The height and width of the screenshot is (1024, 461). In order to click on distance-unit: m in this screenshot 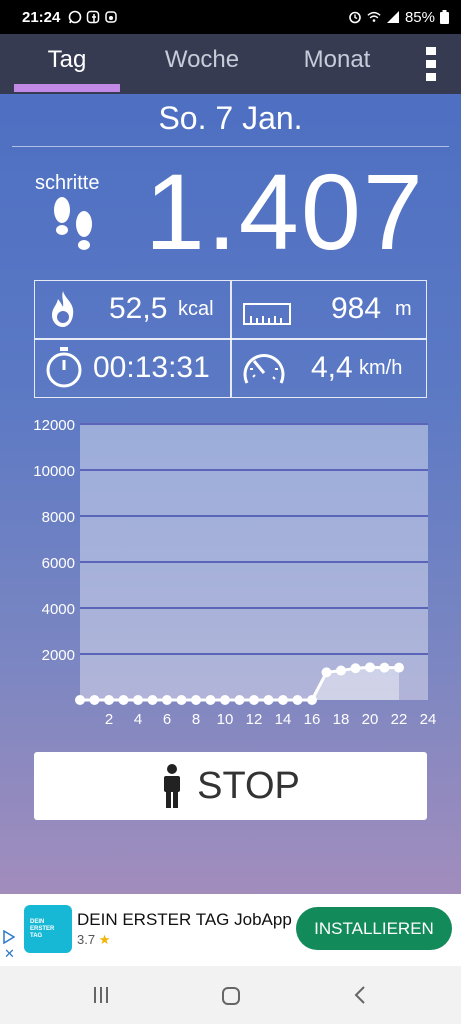, I will do `click(403, 309)`.